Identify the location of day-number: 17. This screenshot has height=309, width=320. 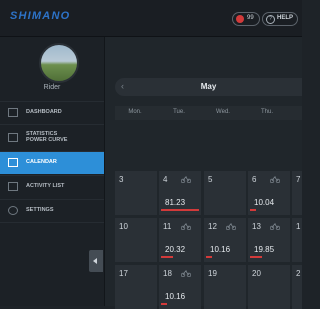
(123, 273).